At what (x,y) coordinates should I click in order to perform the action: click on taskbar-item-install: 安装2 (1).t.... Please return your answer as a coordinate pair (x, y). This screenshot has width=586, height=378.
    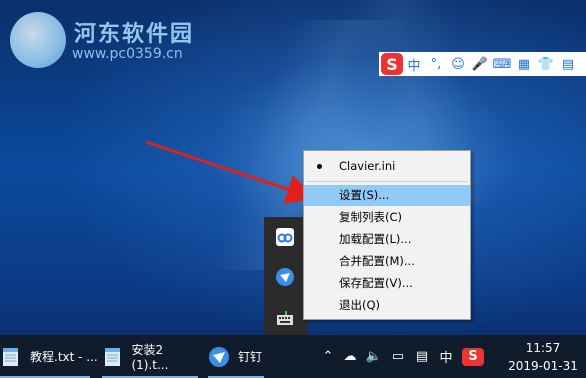
    Looking at the image, I should click on (152, 356).